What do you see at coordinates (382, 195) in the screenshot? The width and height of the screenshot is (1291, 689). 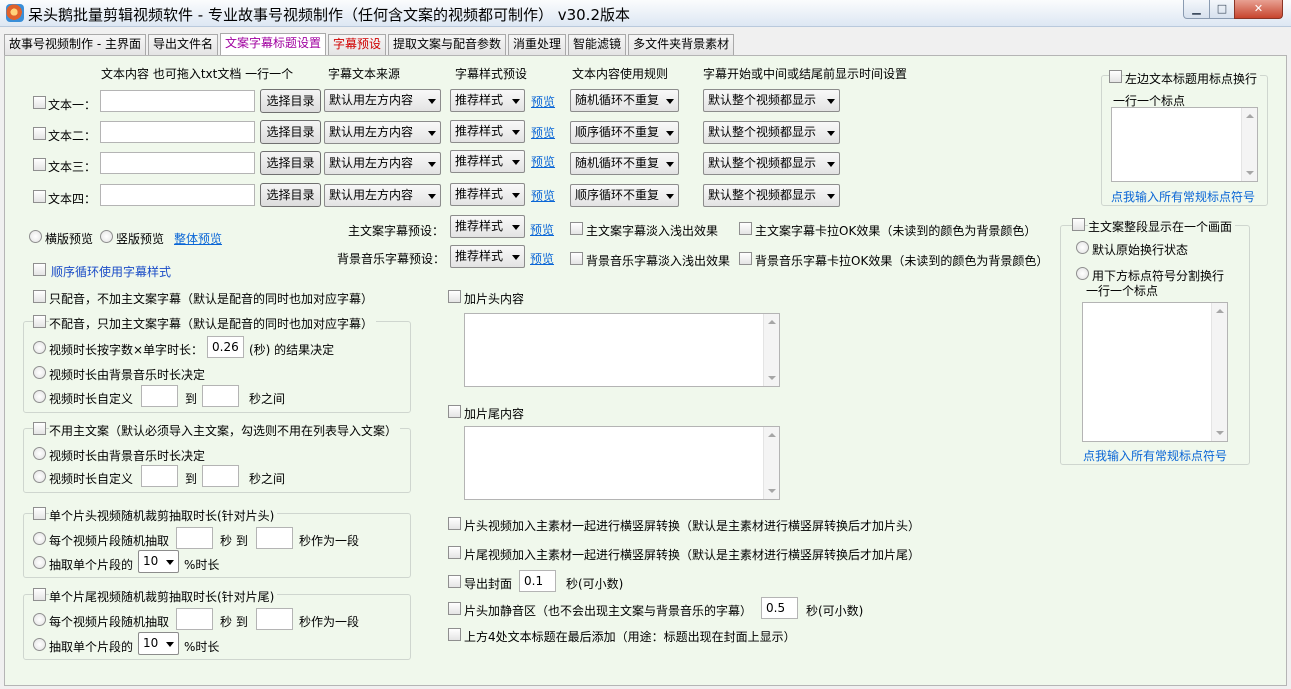 I see `text4-source-select: 默认用左方内容` at bounding box center [382, 195].